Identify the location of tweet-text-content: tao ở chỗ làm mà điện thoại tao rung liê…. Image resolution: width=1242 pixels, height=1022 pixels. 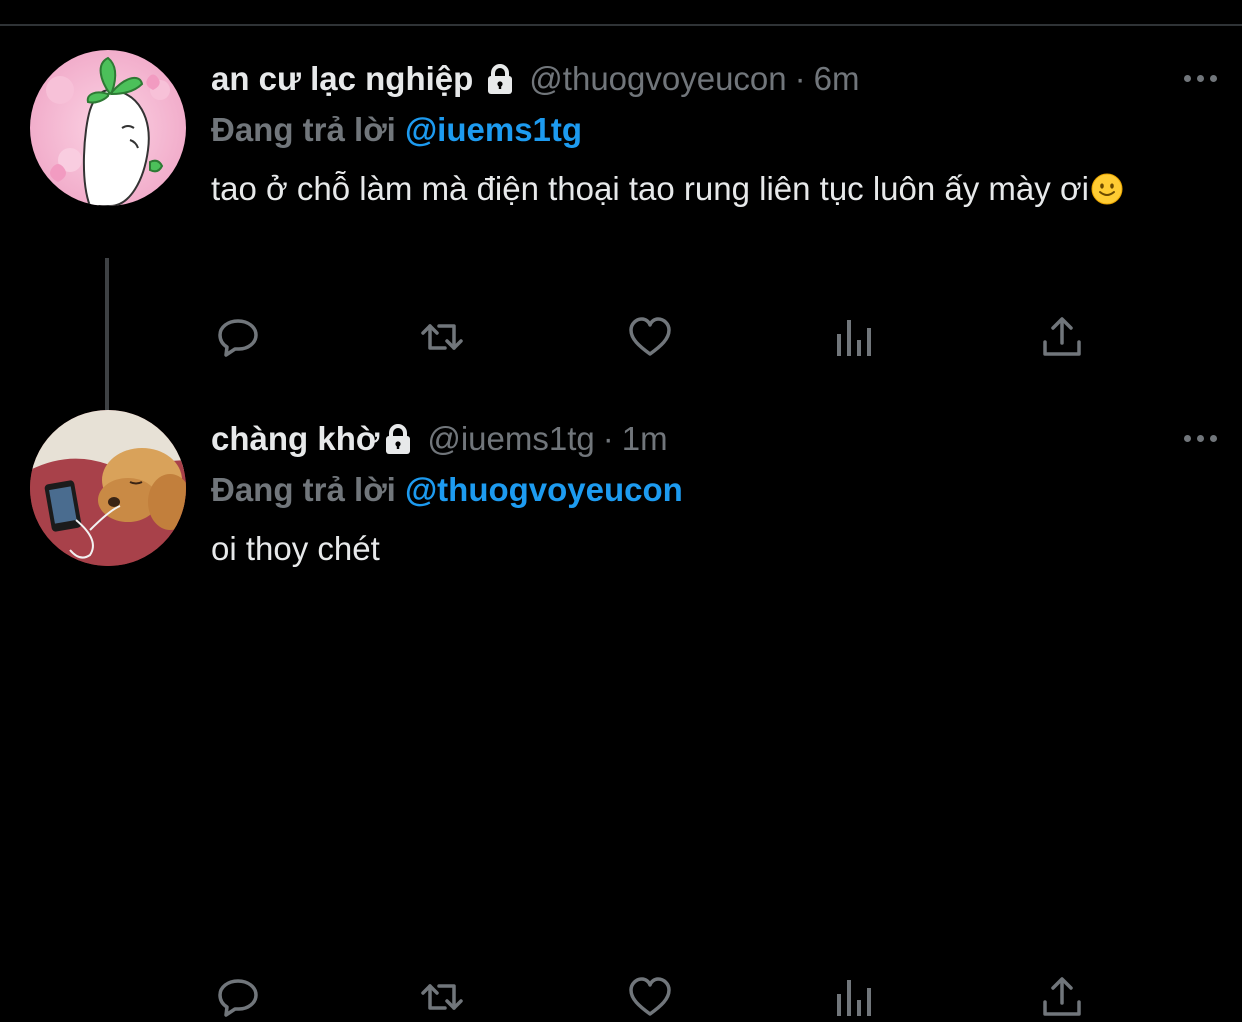
(650, 188).